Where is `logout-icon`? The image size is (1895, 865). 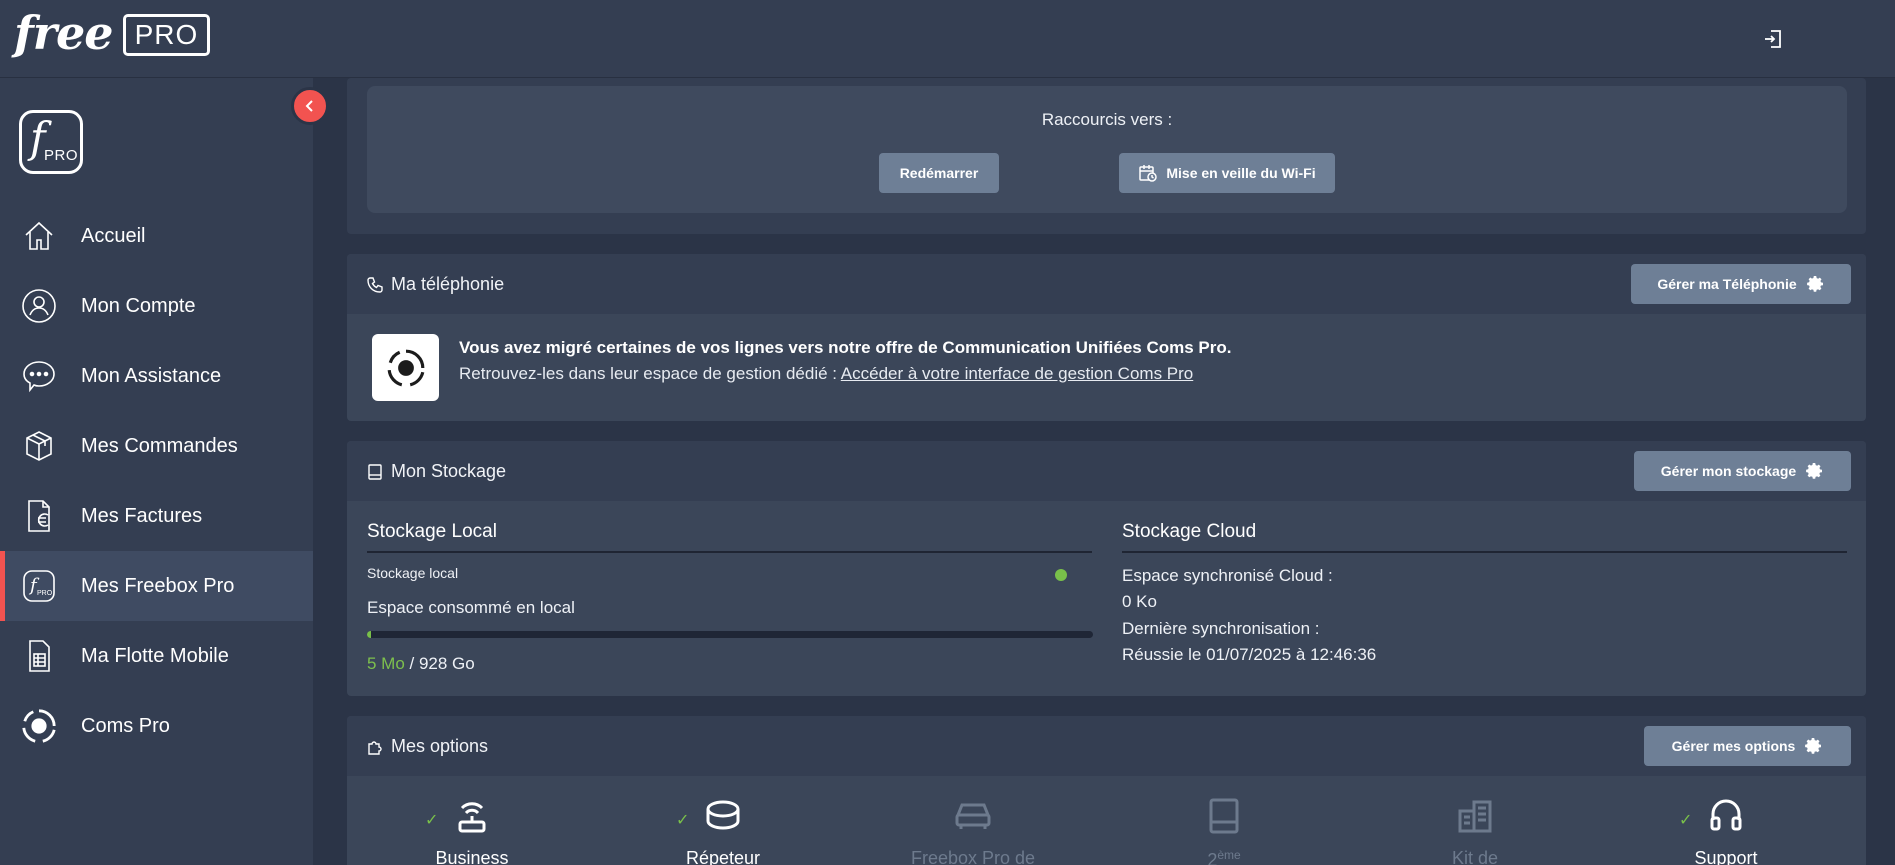 logout-icon is located at coordinates (1773, 39).